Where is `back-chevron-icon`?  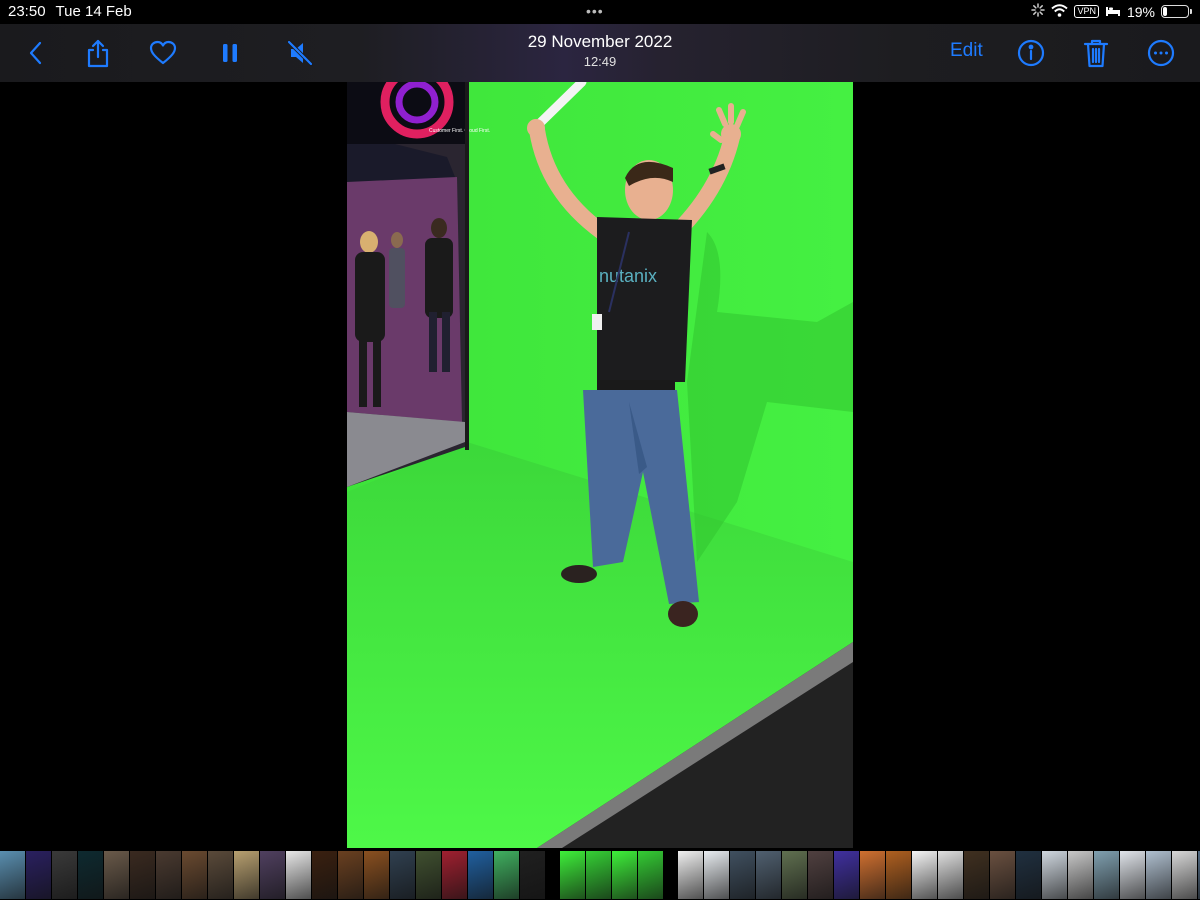
back-chevron-icon is located at coordinates (35, 53).